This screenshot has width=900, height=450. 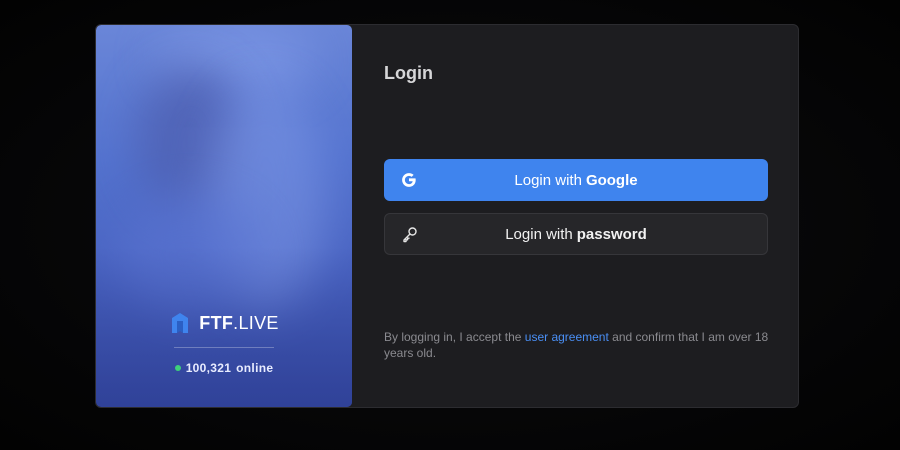 I want to click on brand-name: FTF.LIVE, so click(x=238, y=323).